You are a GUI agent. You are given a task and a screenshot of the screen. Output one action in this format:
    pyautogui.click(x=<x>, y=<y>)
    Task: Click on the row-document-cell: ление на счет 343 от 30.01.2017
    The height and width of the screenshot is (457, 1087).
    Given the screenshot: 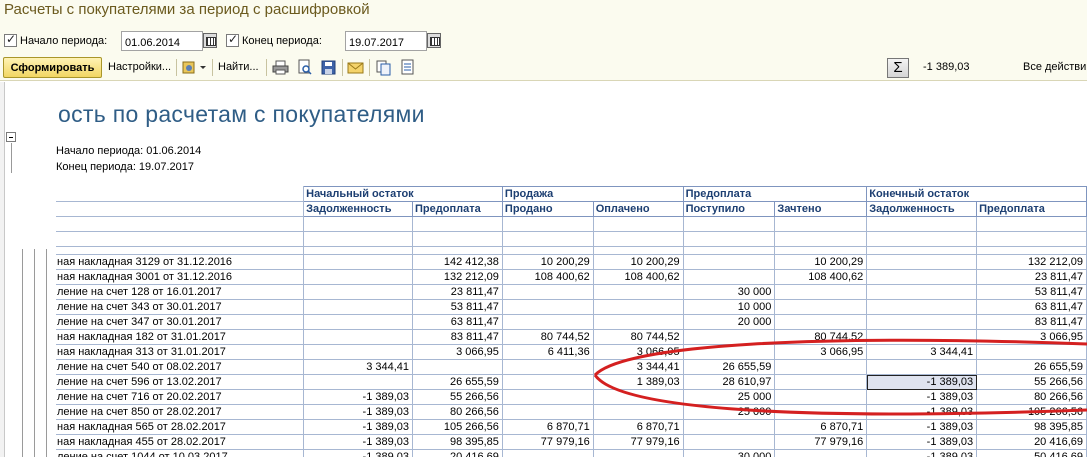 What is the action you would take?
    pyautogui.click(x=180, y=307)
    